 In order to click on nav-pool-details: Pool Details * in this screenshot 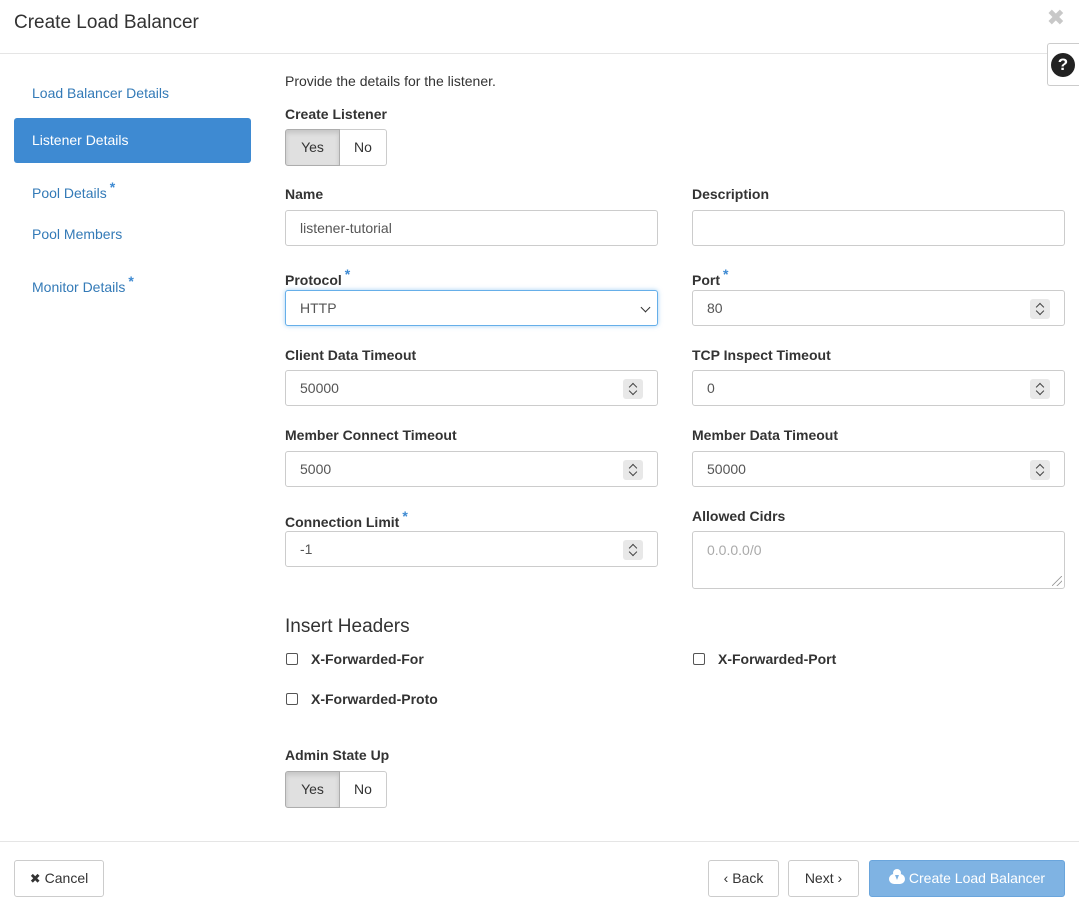, I will do `click(132, 187)`.